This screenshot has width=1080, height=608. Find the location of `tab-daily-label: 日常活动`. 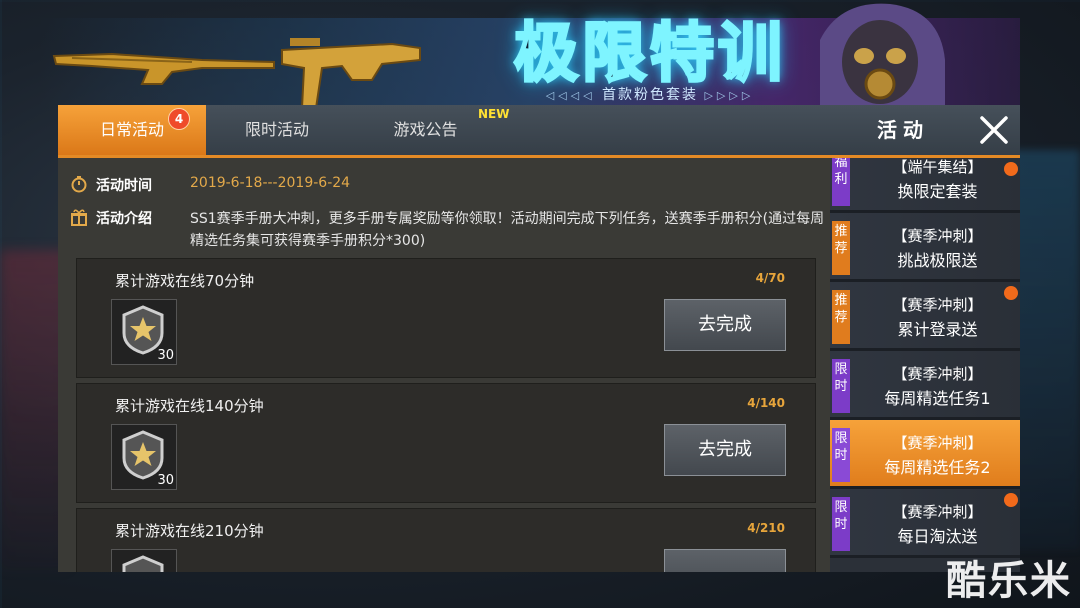

tab-daily-label: 日常活动 is located at coordinates (131, 129).